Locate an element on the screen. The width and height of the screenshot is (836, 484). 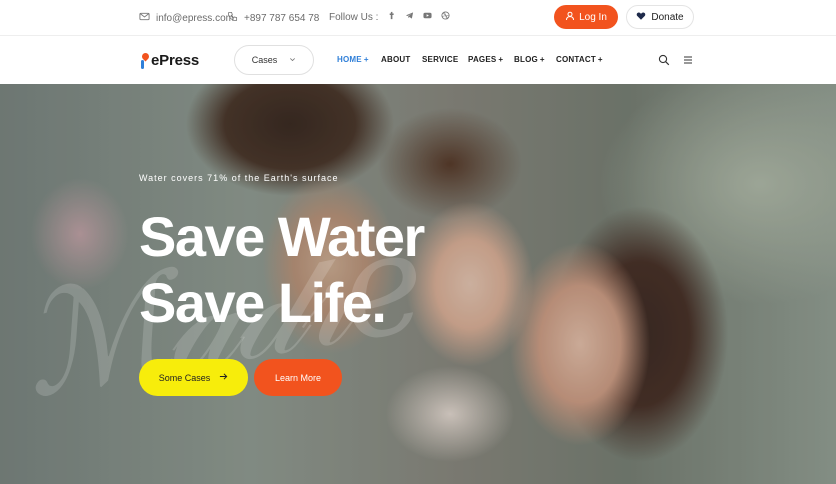
phone-icon is located at coordinates (232, 18).